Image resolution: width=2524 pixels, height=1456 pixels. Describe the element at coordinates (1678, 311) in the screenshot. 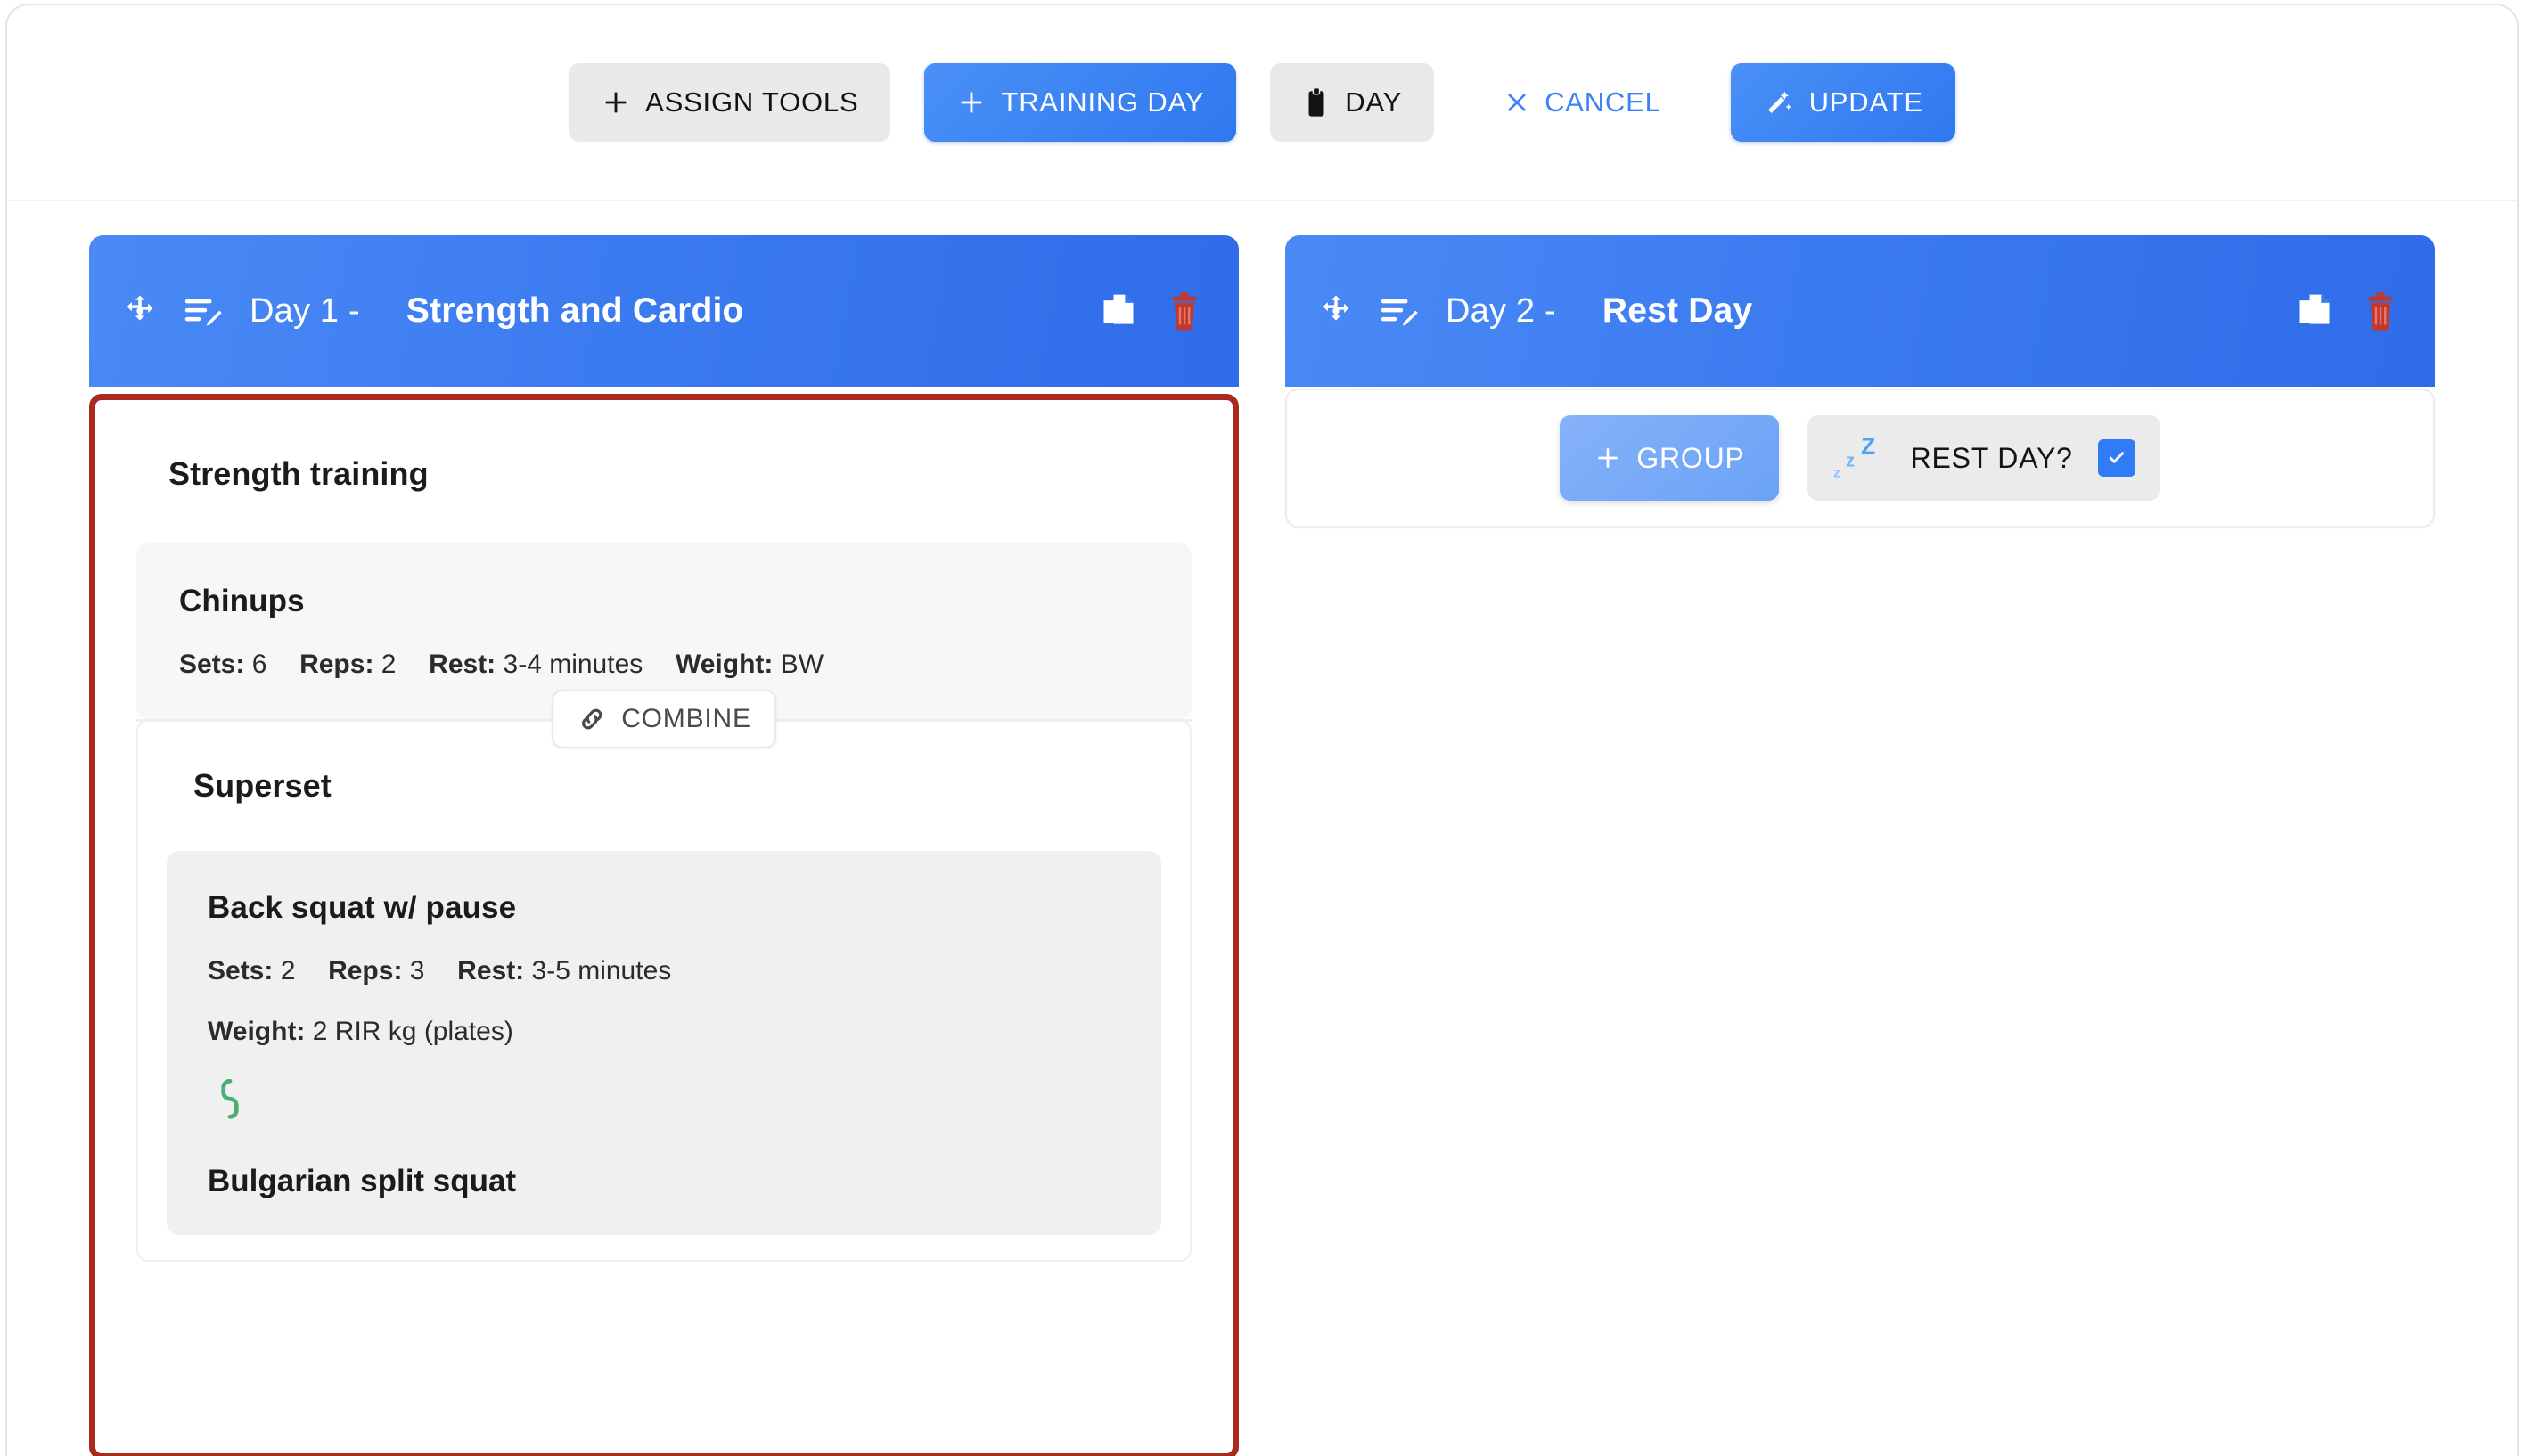

I see `day-2-title: Rest Day` at that location.